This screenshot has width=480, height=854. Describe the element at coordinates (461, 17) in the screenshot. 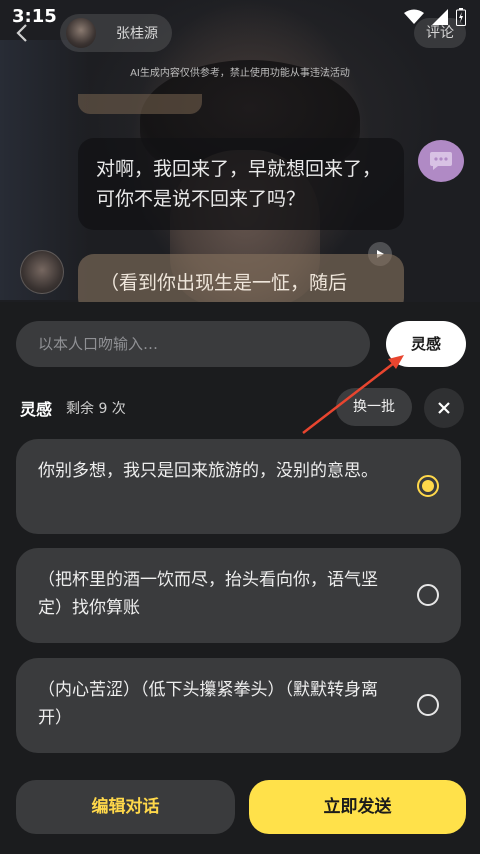

I see `battery-icon` at that location.